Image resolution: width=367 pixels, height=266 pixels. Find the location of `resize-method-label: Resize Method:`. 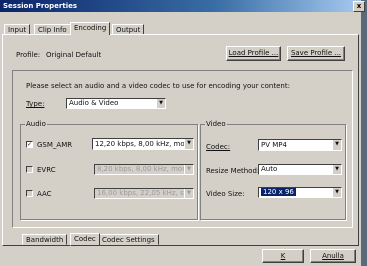

resize-method-label: Resize Method: is located at coordinates (233, 171).